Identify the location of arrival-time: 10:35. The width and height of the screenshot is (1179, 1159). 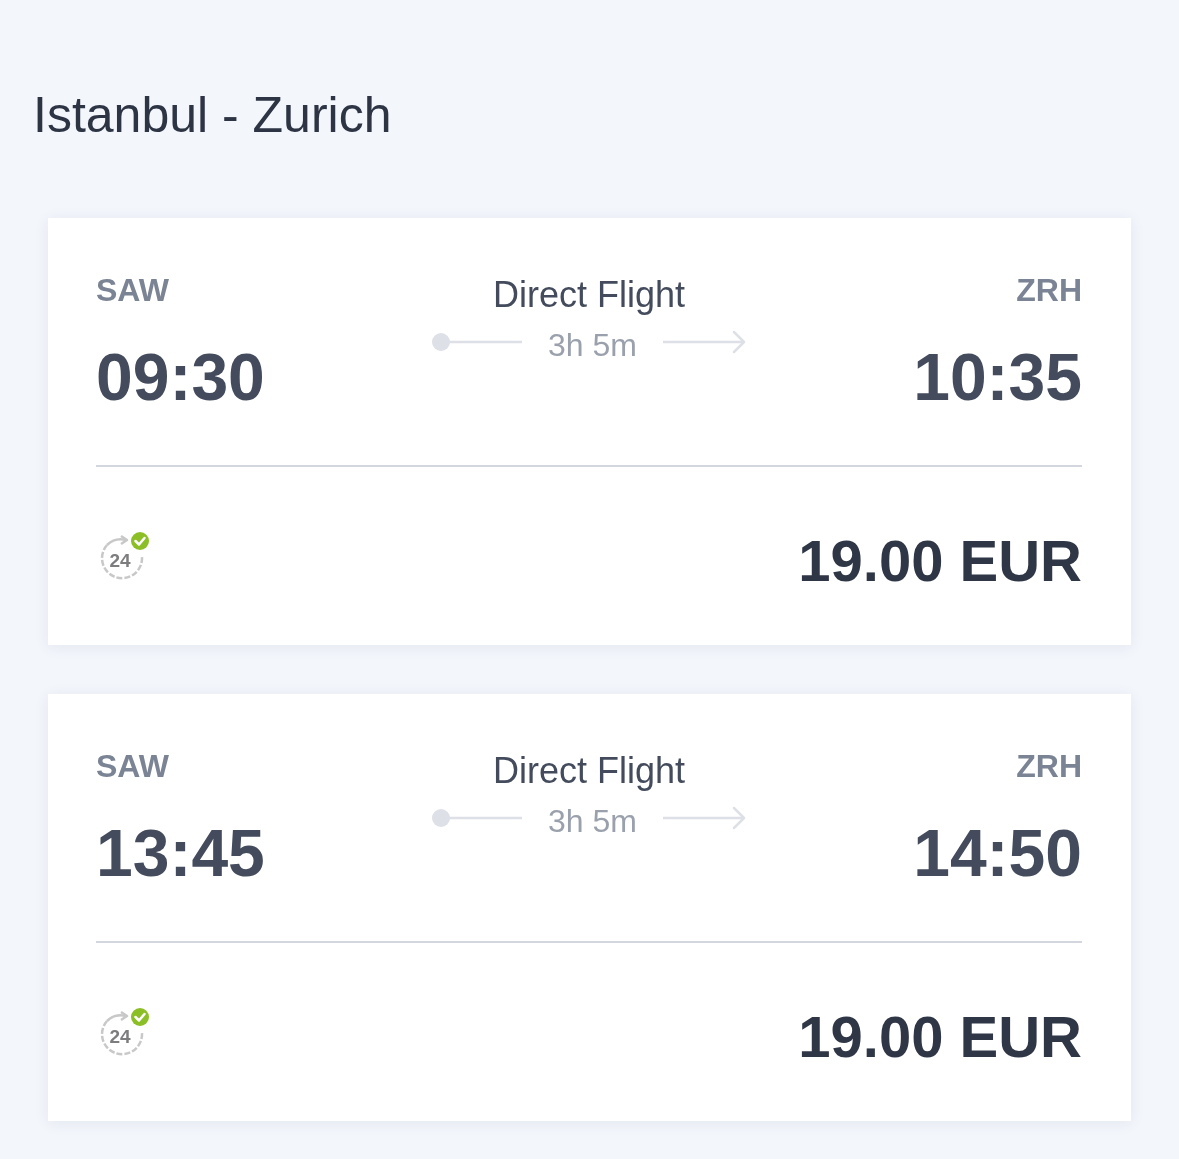
(997, 377).